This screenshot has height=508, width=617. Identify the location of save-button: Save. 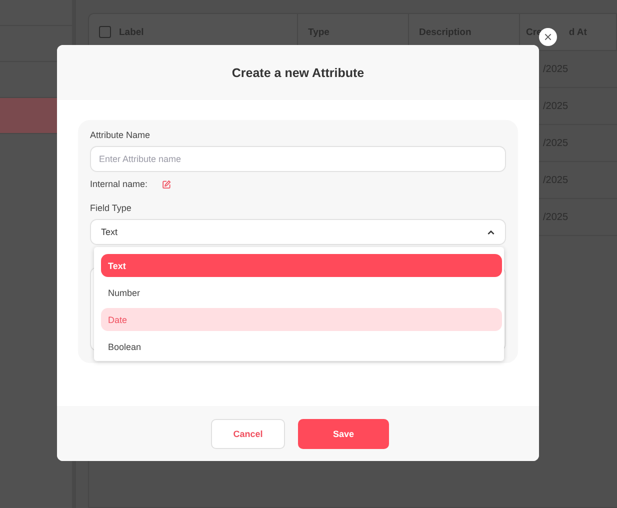
(343, 433).